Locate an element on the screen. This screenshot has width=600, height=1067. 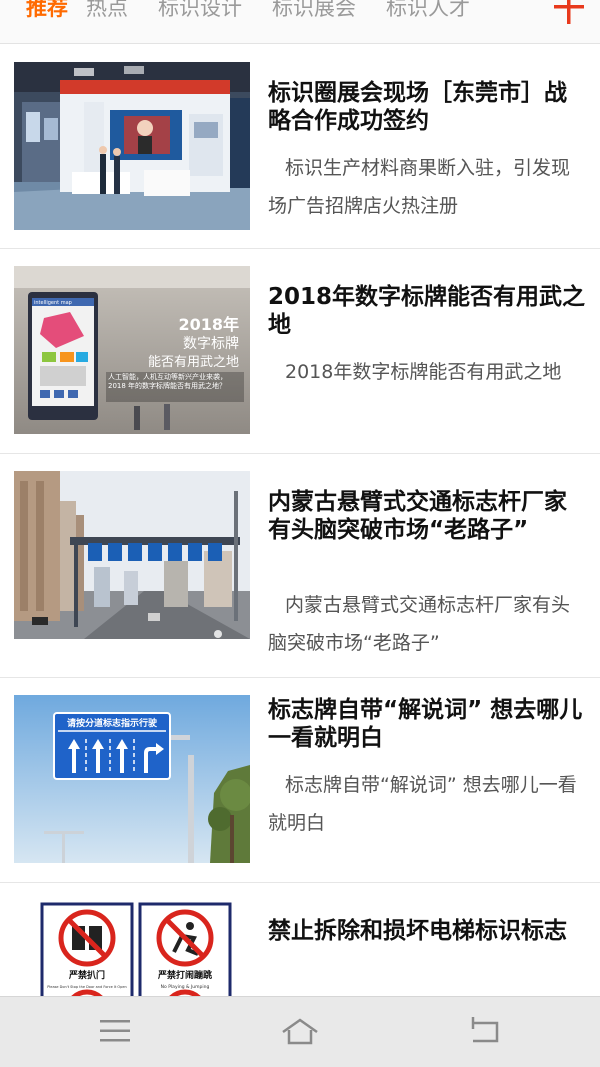
menu-button is located at coordinates (115, 1031).